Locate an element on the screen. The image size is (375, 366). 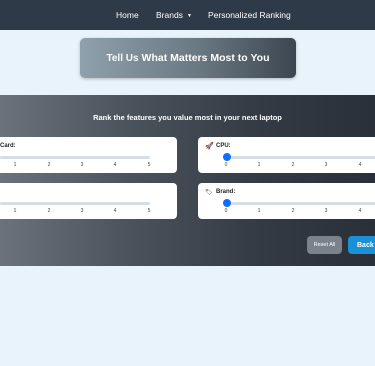
caret-down-icon: ▼ is located at coordinates (189, 16).